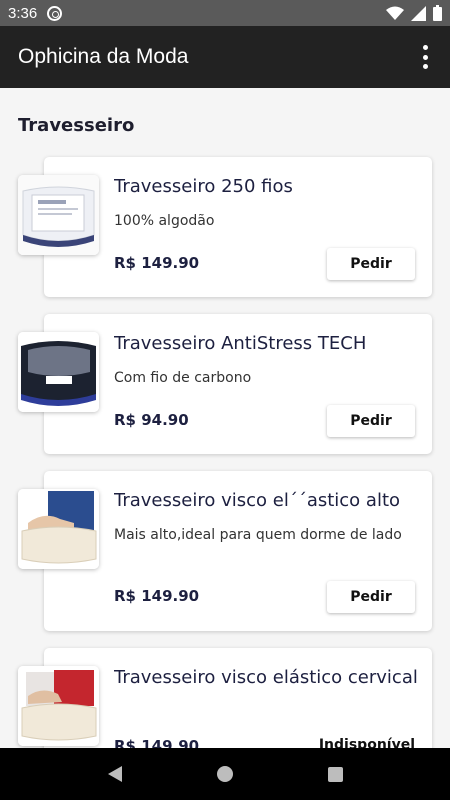 The height and width of the screenshot is (800, 450). Describe the element at coordinates (418, 13) in the screenshot. I see `signal-icon` at that location.